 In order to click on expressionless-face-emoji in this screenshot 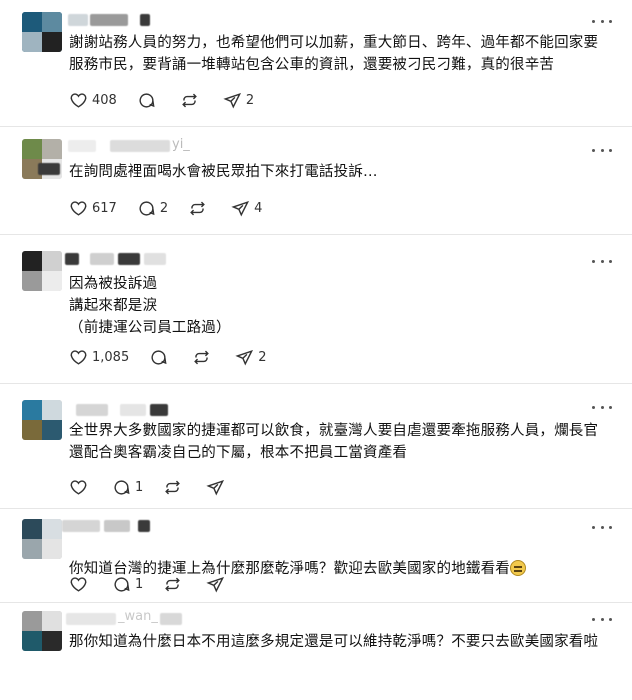, I will do `click(518, 568)`.